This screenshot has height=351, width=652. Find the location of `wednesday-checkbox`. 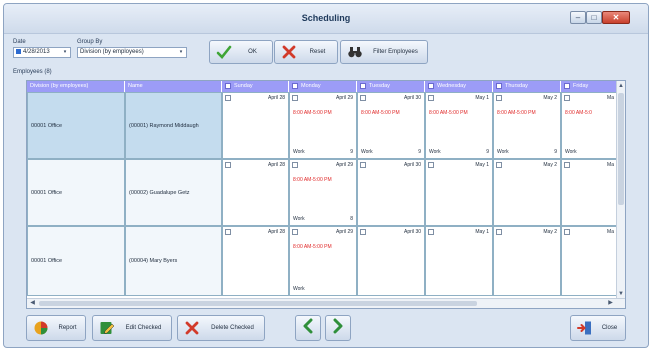

wednesday-checkbox is located at coordinates (431, 85).